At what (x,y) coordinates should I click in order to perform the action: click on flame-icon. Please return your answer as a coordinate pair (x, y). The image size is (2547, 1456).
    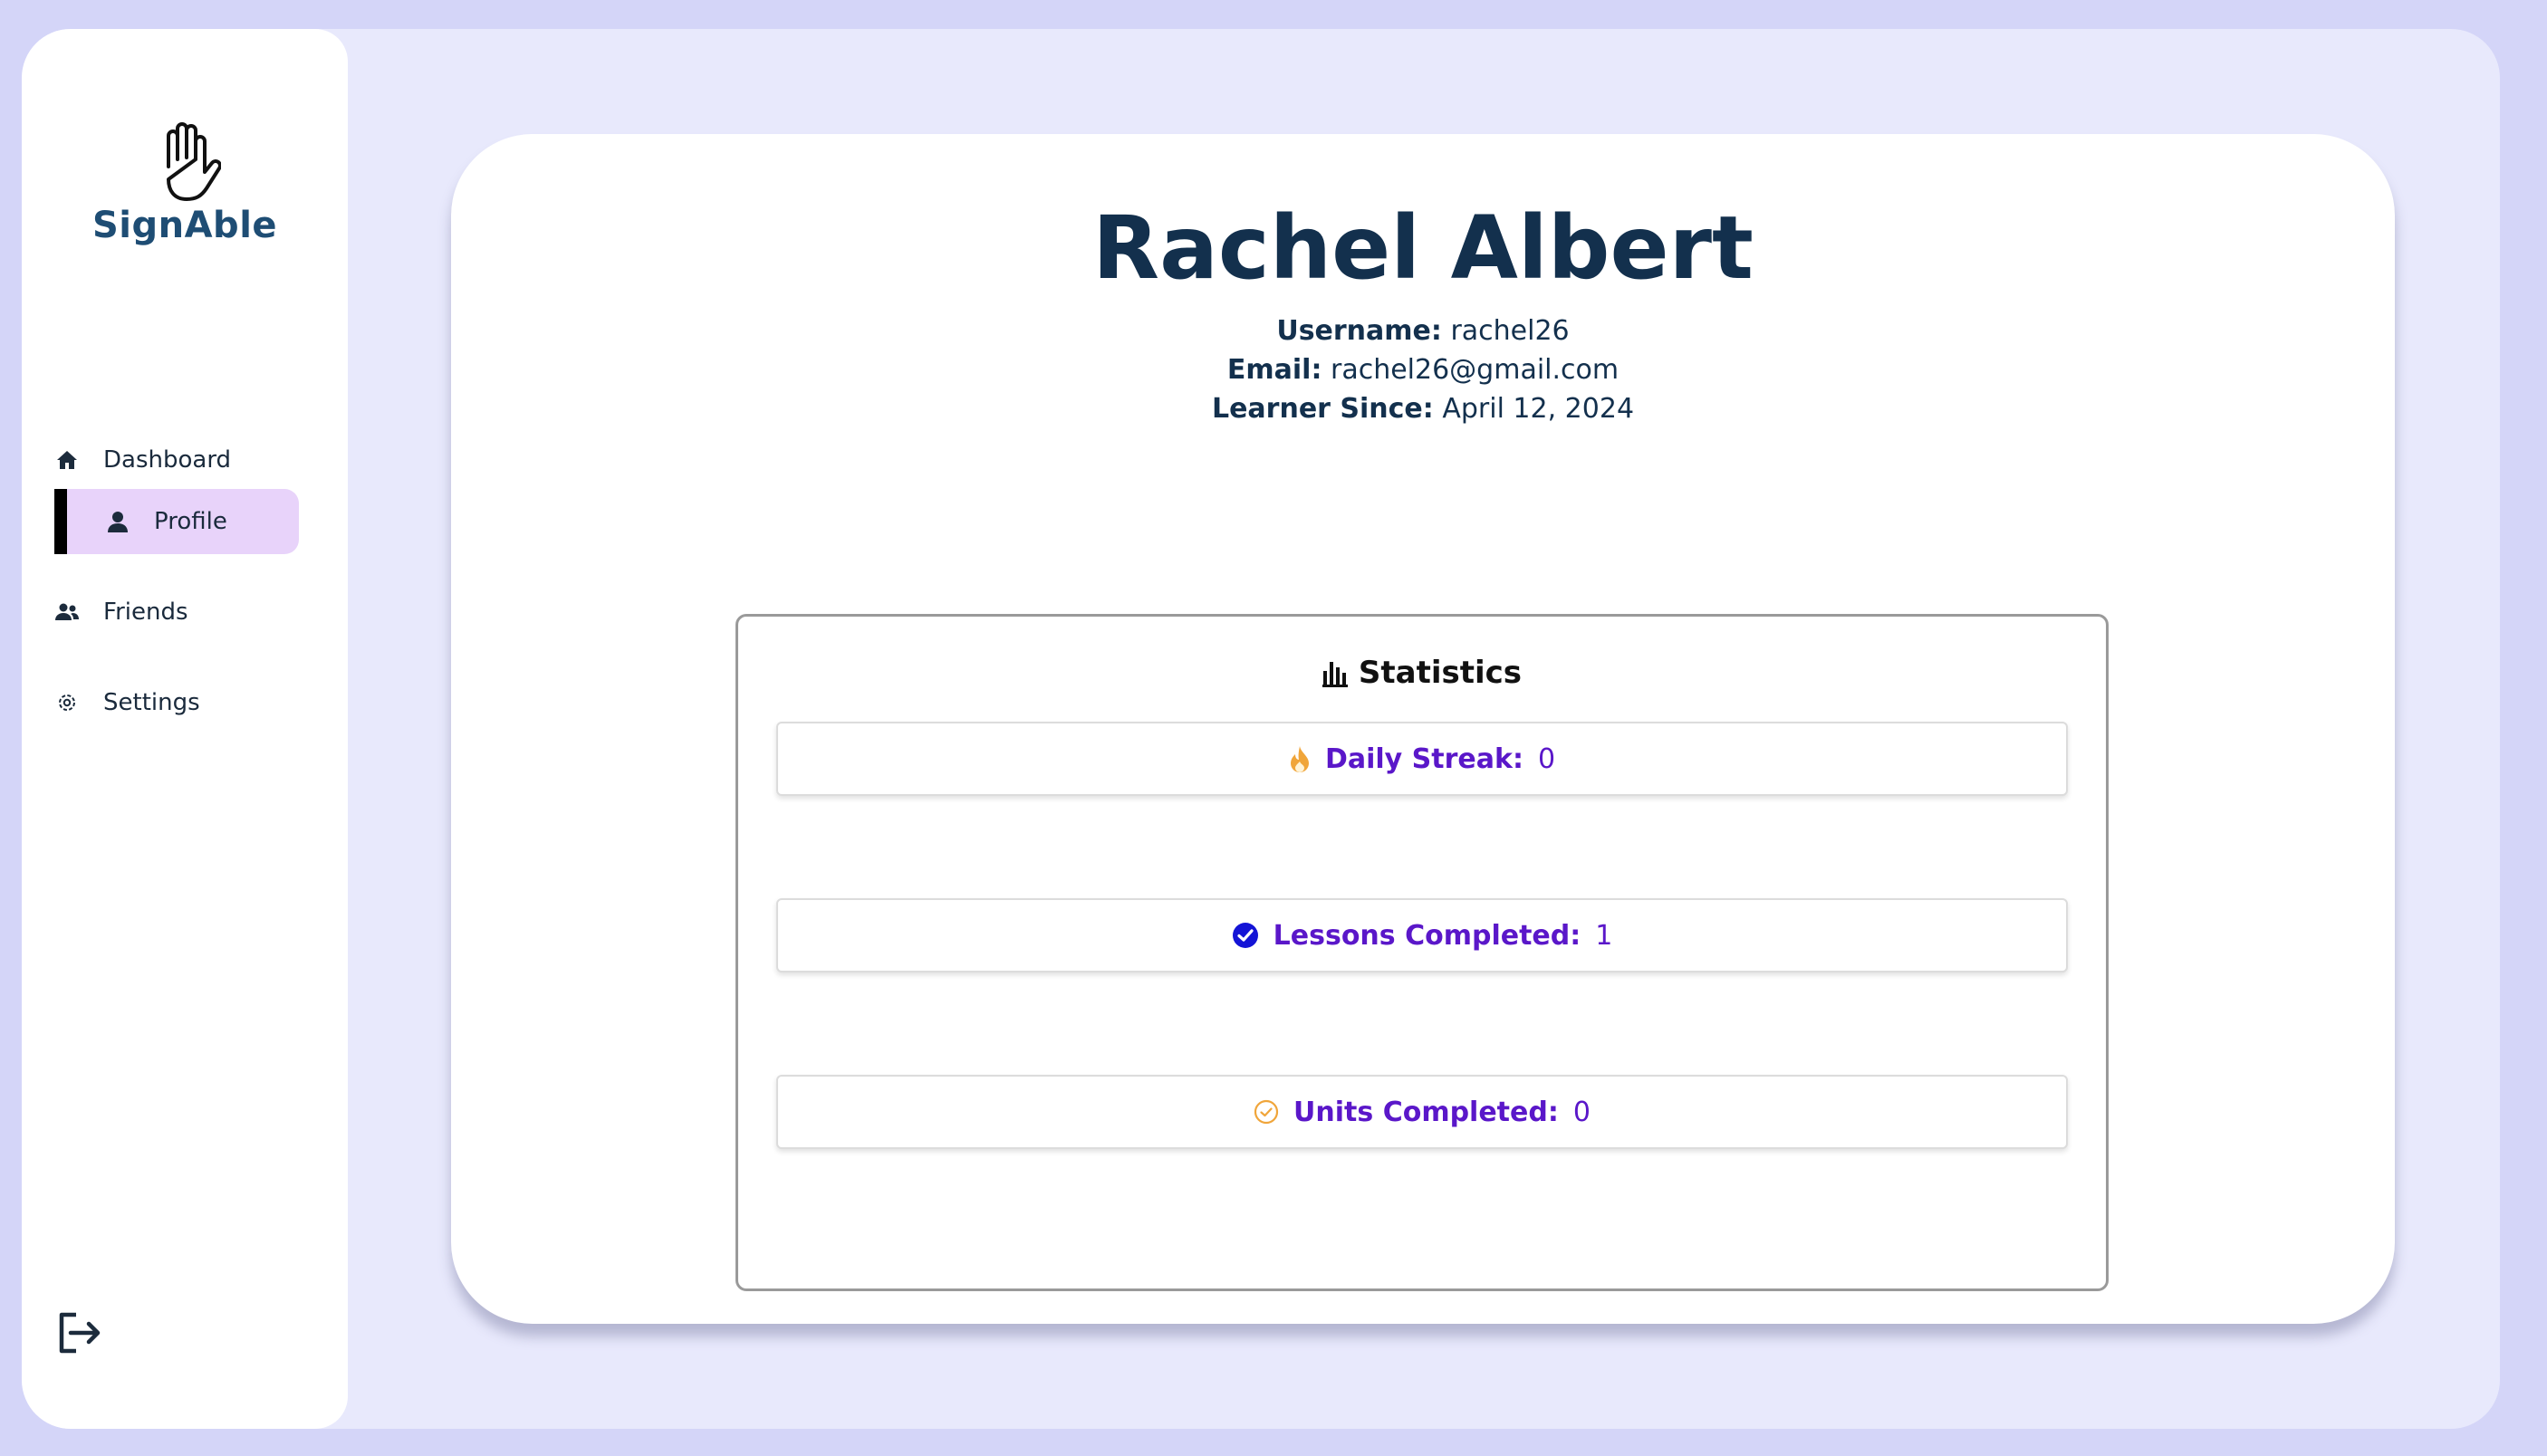
    Looking at the image, I should click on (1300, 758).